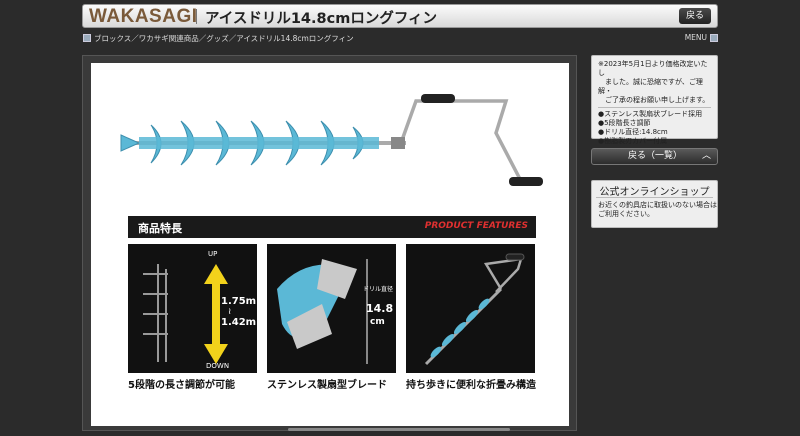 The width and height of the screenshot is (800, 436). I want to click on feature-caption-blade: ステンレス製扇型ブレード, so click(327, 385).